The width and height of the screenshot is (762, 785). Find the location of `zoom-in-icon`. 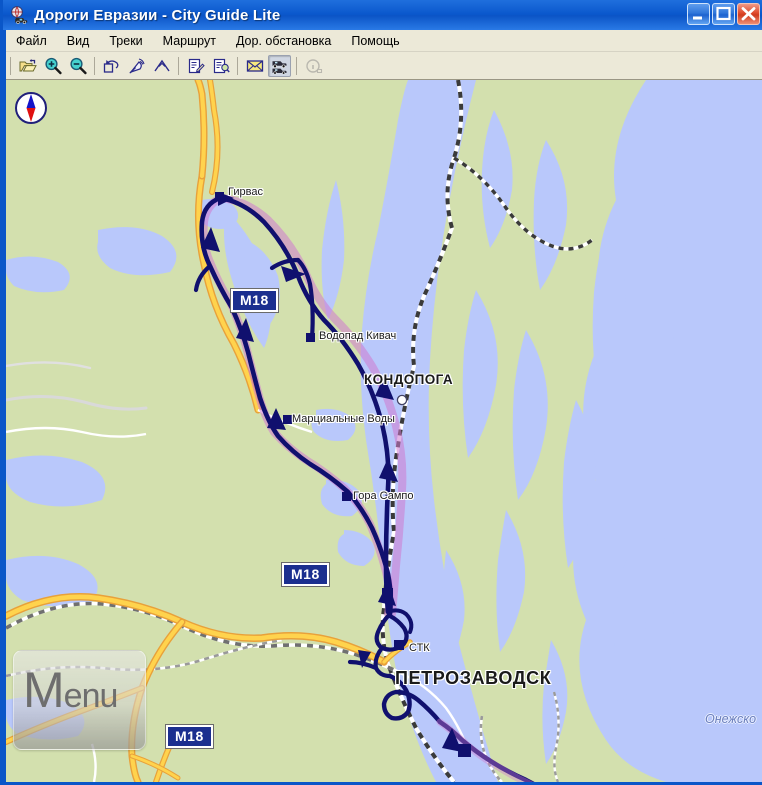

zoom-in-icon is located at coordinates (52, 66).